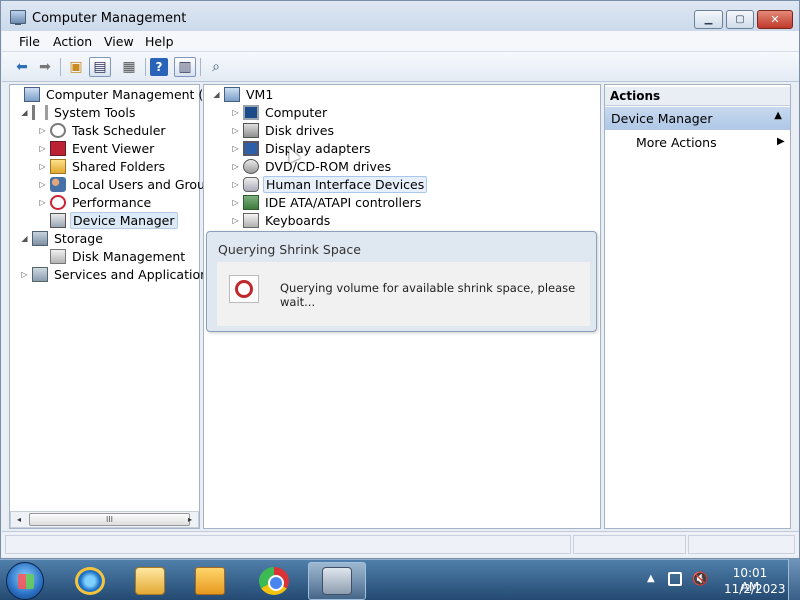  What do you see at coordinates (100, 67) in the screenshot?
I see `show-hide-console-tree-icon: ▤` at bounding box center [100, 67].